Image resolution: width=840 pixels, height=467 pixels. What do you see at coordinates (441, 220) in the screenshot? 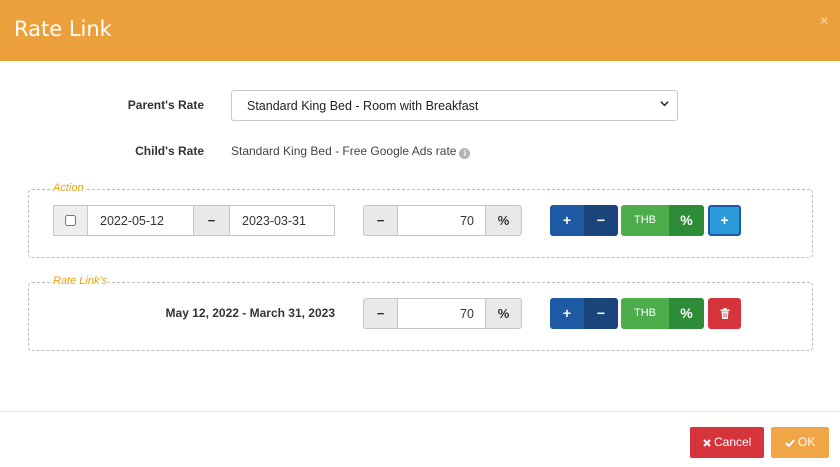
I see `amount-input: 70` at bounding box center [441, 220].